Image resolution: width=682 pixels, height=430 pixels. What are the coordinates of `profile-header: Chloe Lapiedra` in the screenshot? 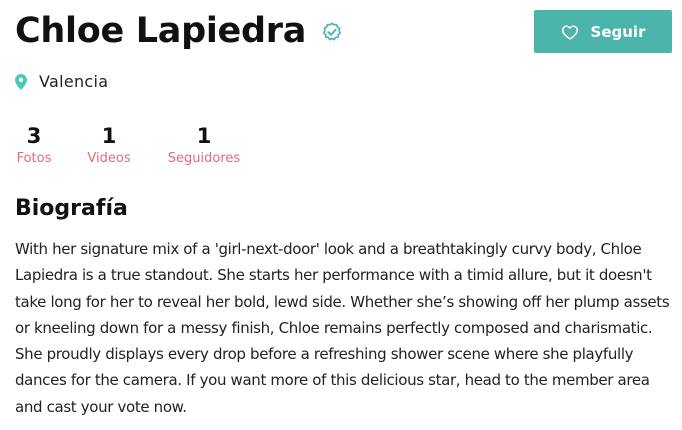 It's located at (178, 31).